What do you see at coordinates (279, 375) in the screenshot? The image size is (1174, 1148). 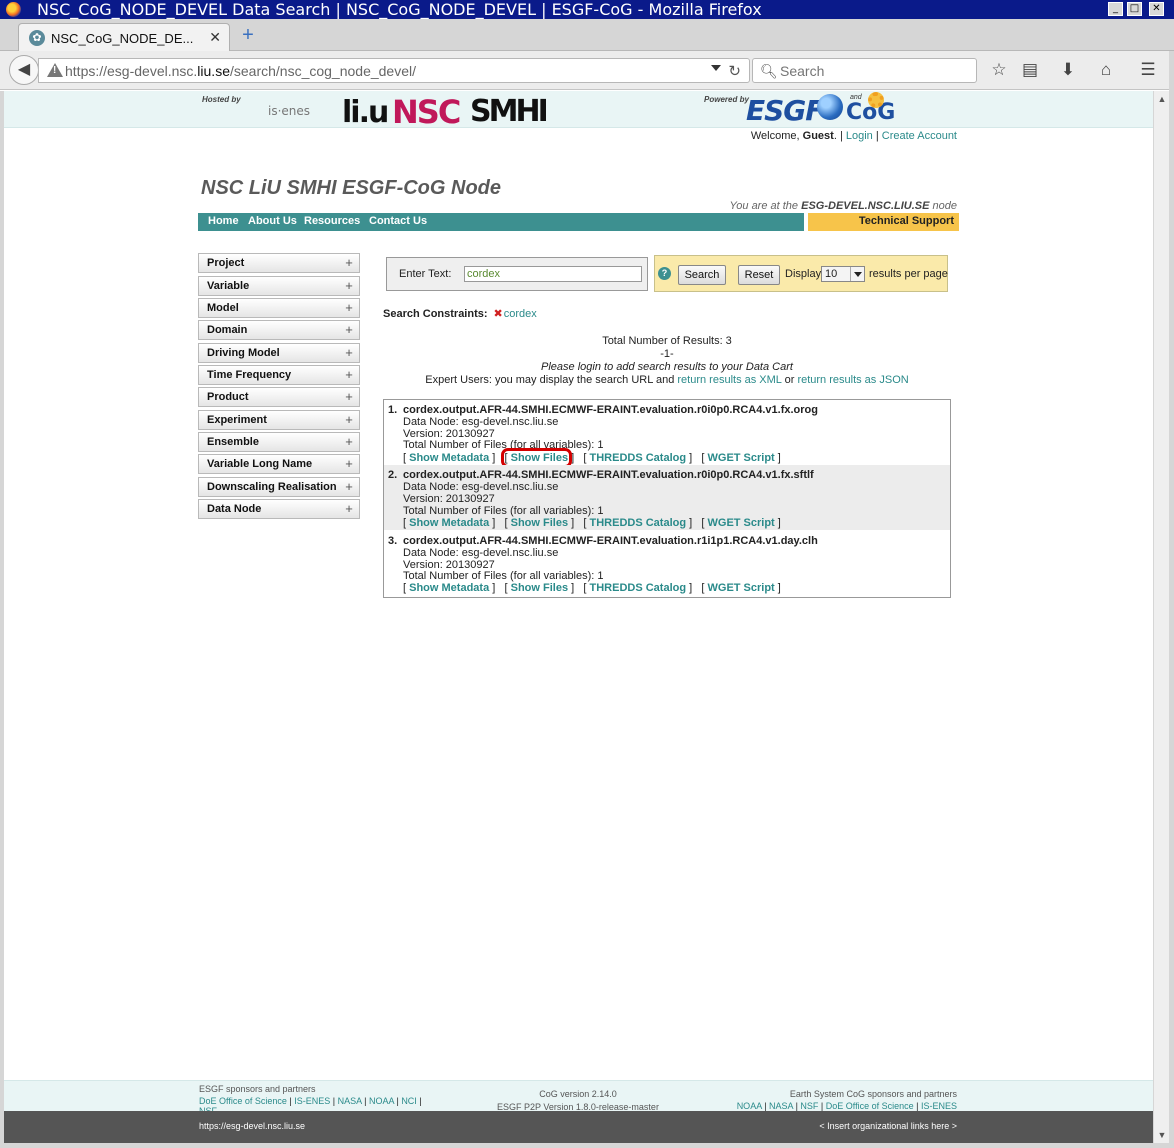 I see `facet-time-frequency: Time Frequency +` at bounding box center [279, 375].